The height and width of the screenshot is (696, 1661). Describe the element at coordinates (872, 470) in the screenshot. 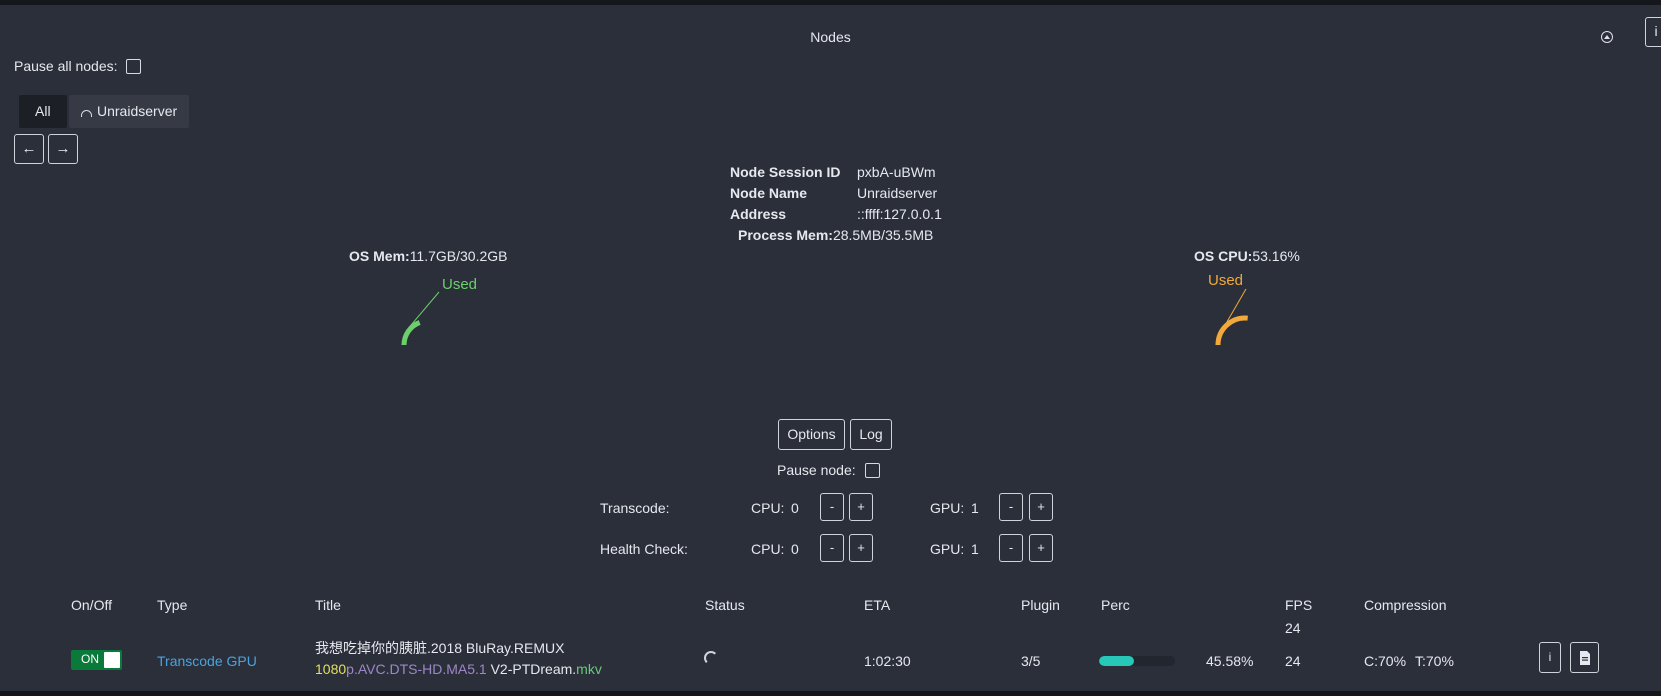

I see `pause-node-checkbox` at that location.